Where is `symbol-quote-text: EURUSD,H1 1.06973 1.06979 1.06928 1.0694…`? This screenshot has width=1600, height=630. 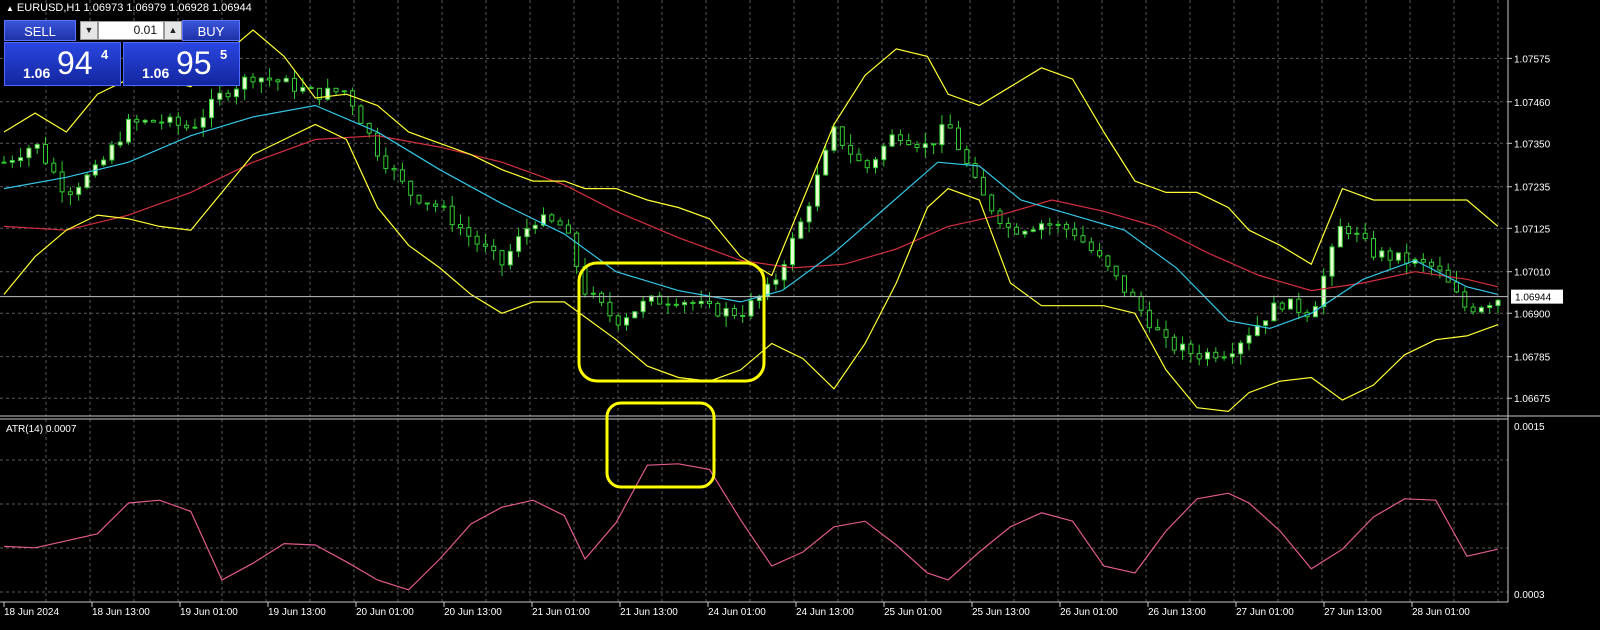
symbol-quote-text: EURUSD,H1 1.06973 1.06979 1.06928 1.0694… is located at coordinates (134, 8).